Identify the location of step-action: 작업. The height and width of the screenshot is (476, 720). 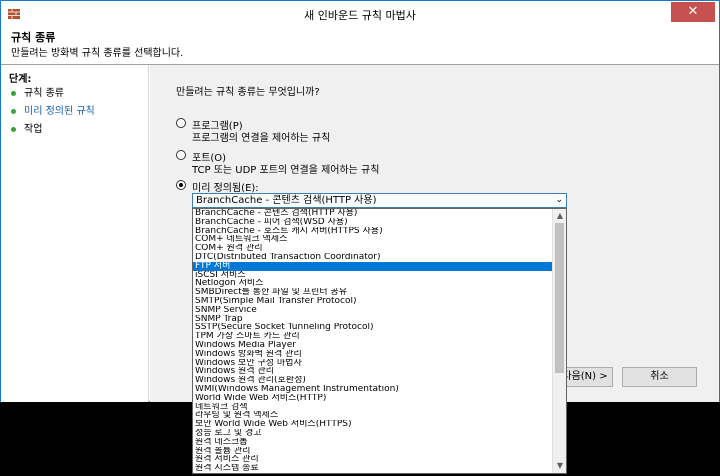
(26, 130).